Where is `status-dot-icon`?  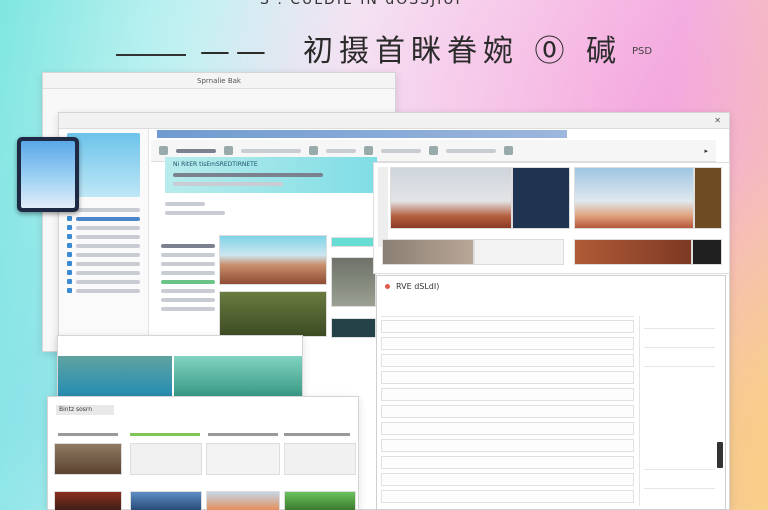
status-dot-icon is located at coordinates (387, 286).